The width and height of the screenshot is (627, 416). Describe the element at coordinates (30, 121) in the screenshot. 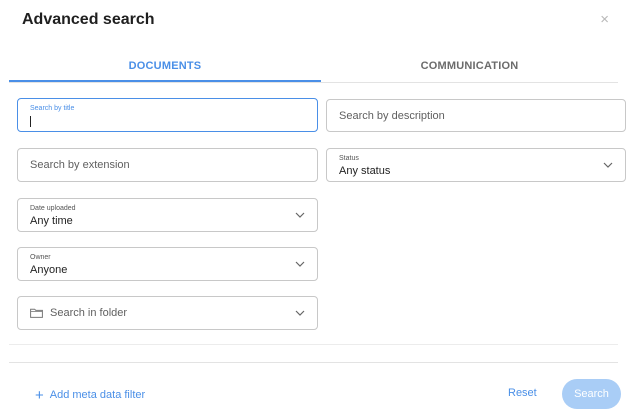

I see `text-cursor` at that location.